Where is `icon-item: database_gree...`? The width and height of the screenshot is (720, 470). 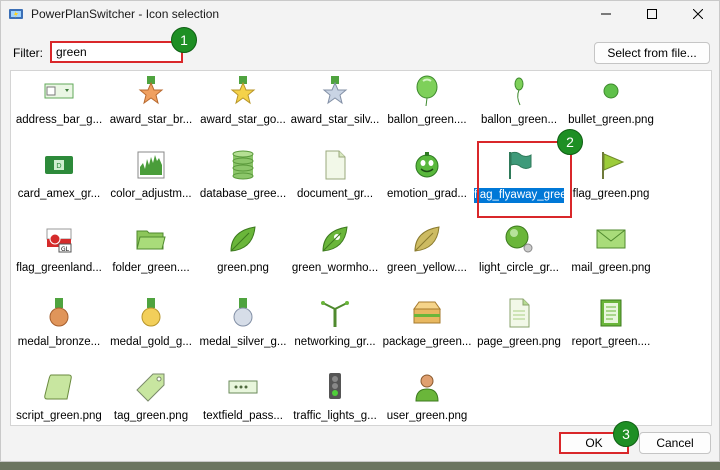 icon-item: database_gree... is located at coordinates (243, 183).